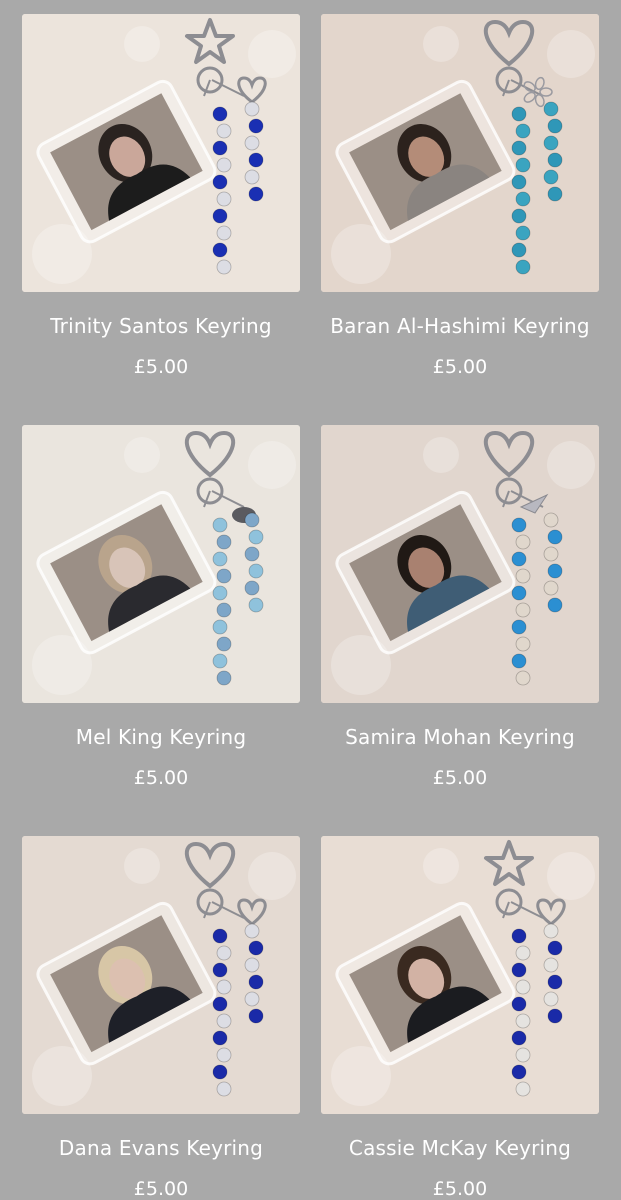 Image resolution: width=621 pixels, height=1200 pixels. I want to click on product-card: Cassie McKay Keyring £5.00, so click(460, 1018).